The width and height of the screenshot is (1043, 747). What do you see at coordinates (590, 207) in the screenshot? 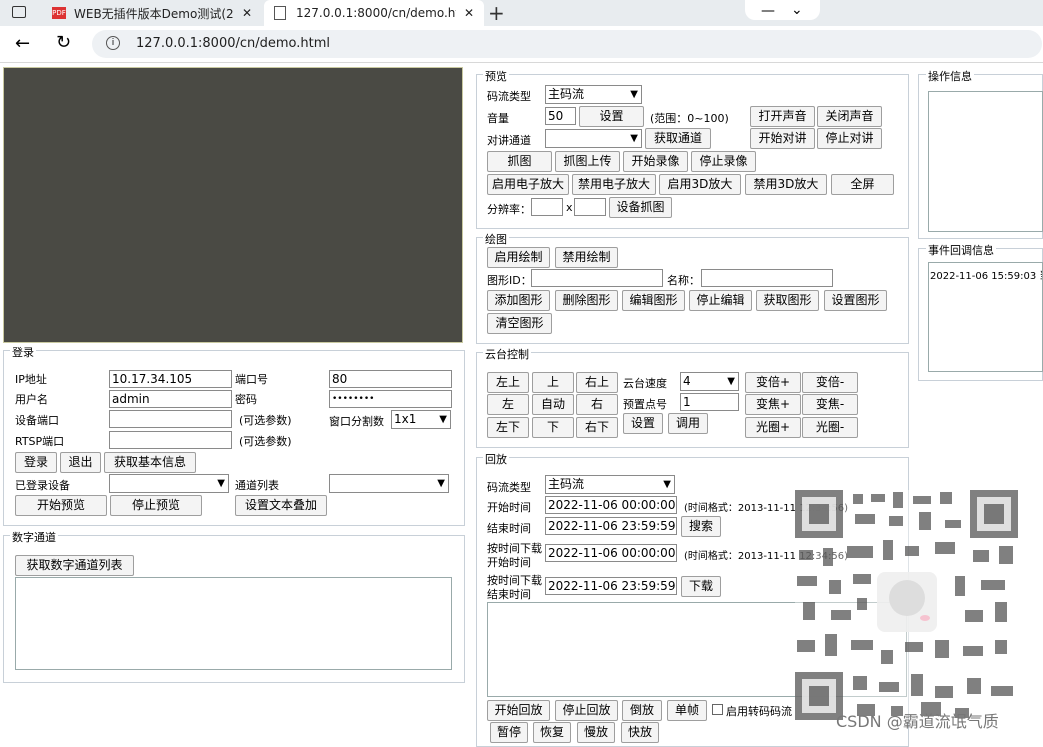
I see `resolution-height-input` at bounding box center [590, 207].